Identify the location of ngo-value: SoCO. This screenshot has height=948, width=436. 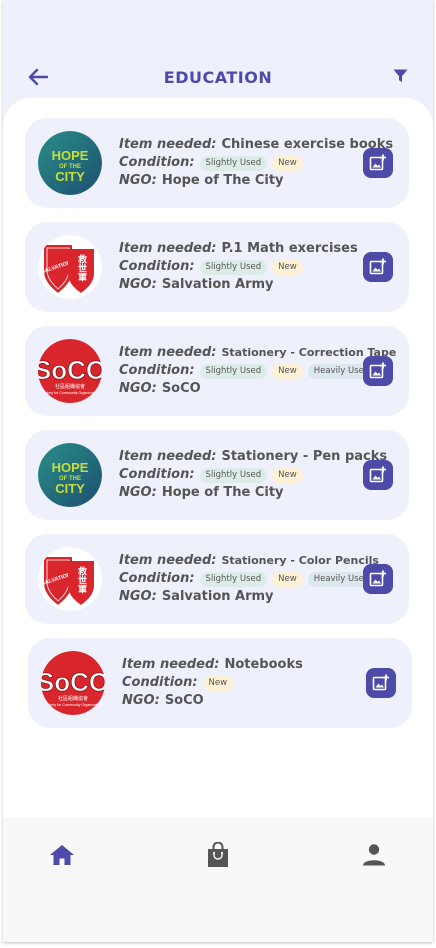
(181, 388).